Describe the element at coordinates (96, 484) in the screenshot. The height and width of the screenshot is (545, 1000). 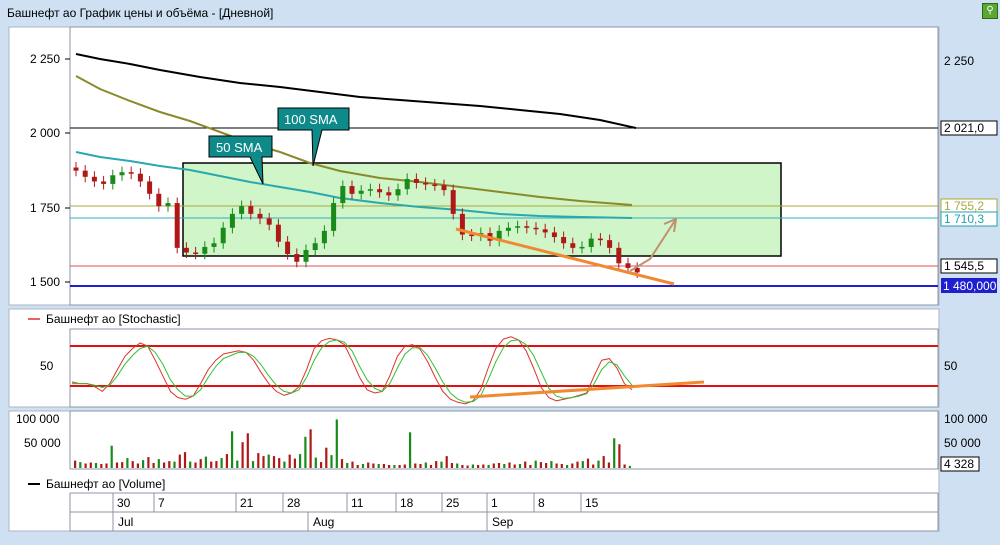
I see `volume-legend: Башнефт ао [Volume]` at that location.